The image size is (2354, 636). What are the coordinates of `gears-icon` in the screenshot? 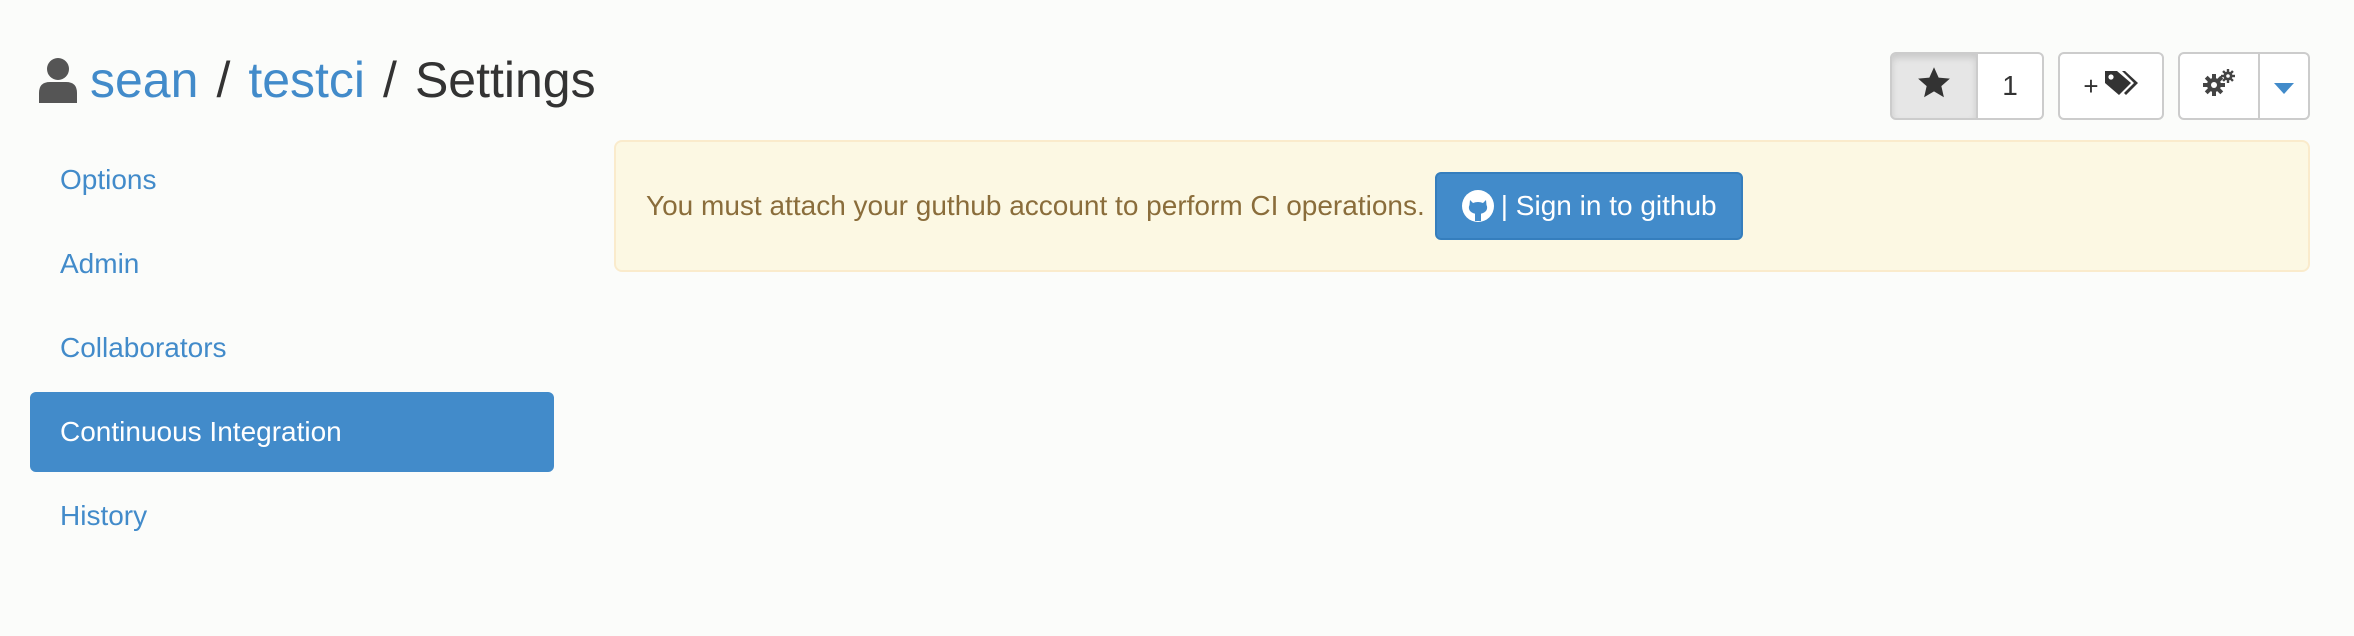 It's located at (2219, 86).